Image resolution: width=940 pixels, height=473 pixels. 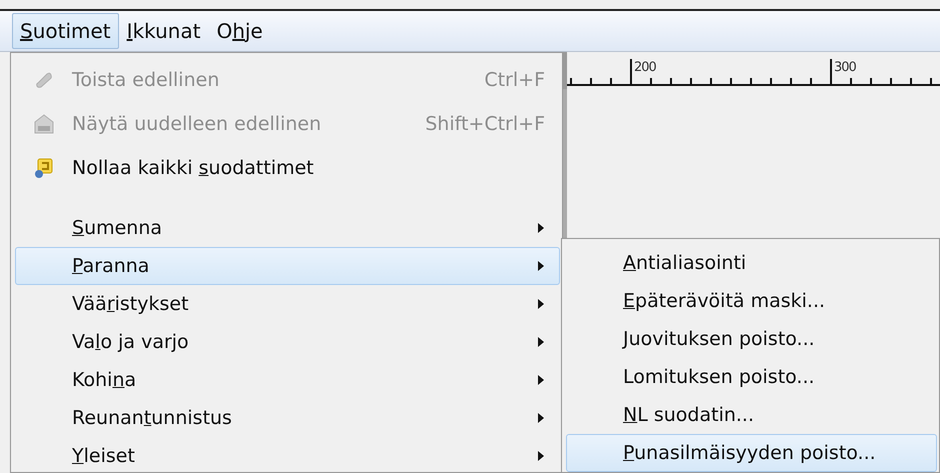 I want to click on menu-bar-item: Suotimet, so click(x=65, y=31).